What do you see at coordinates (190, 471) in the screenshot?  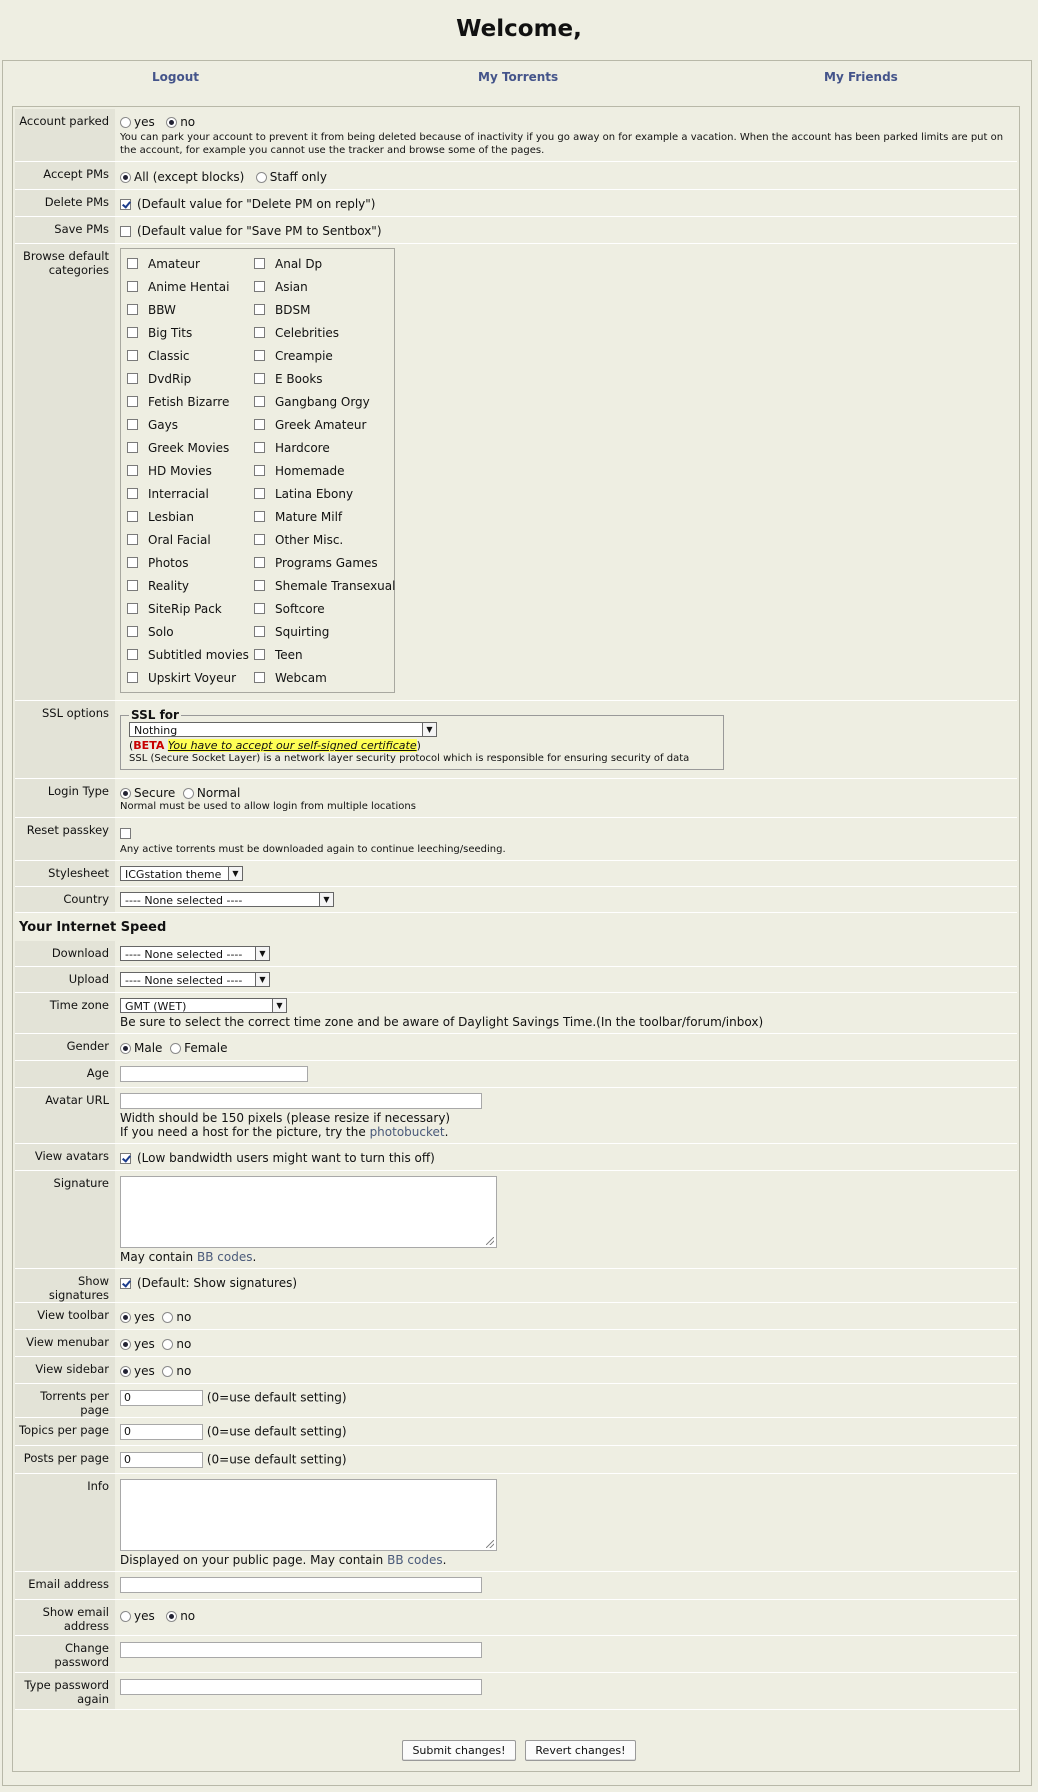 I see `category-item: HD Movies` at bounding box center [190, 471].